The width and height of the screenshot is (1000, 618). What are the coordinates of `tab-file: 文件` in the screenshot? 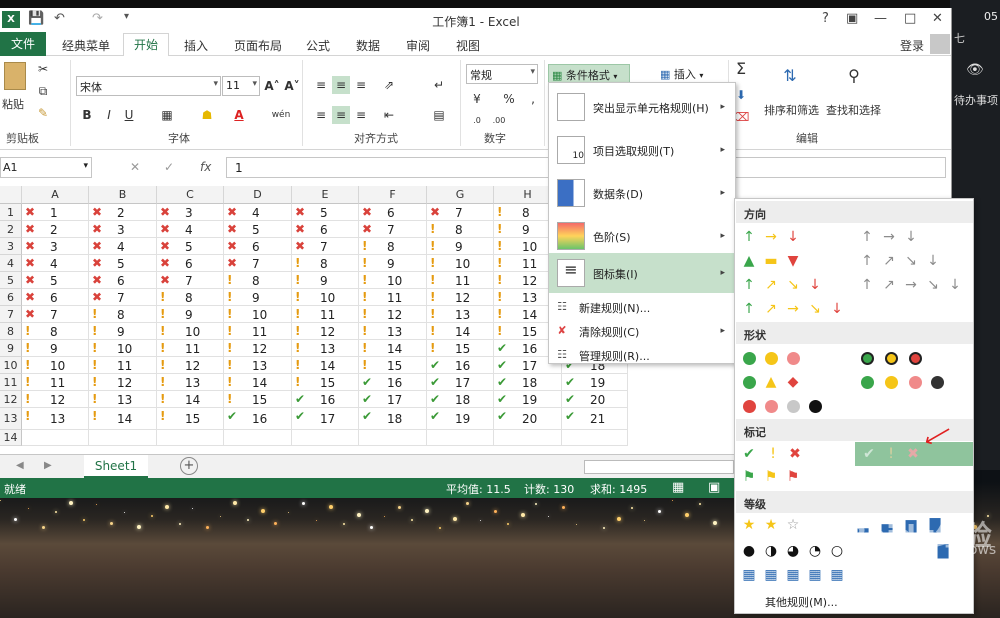 It's located at (23, 44).